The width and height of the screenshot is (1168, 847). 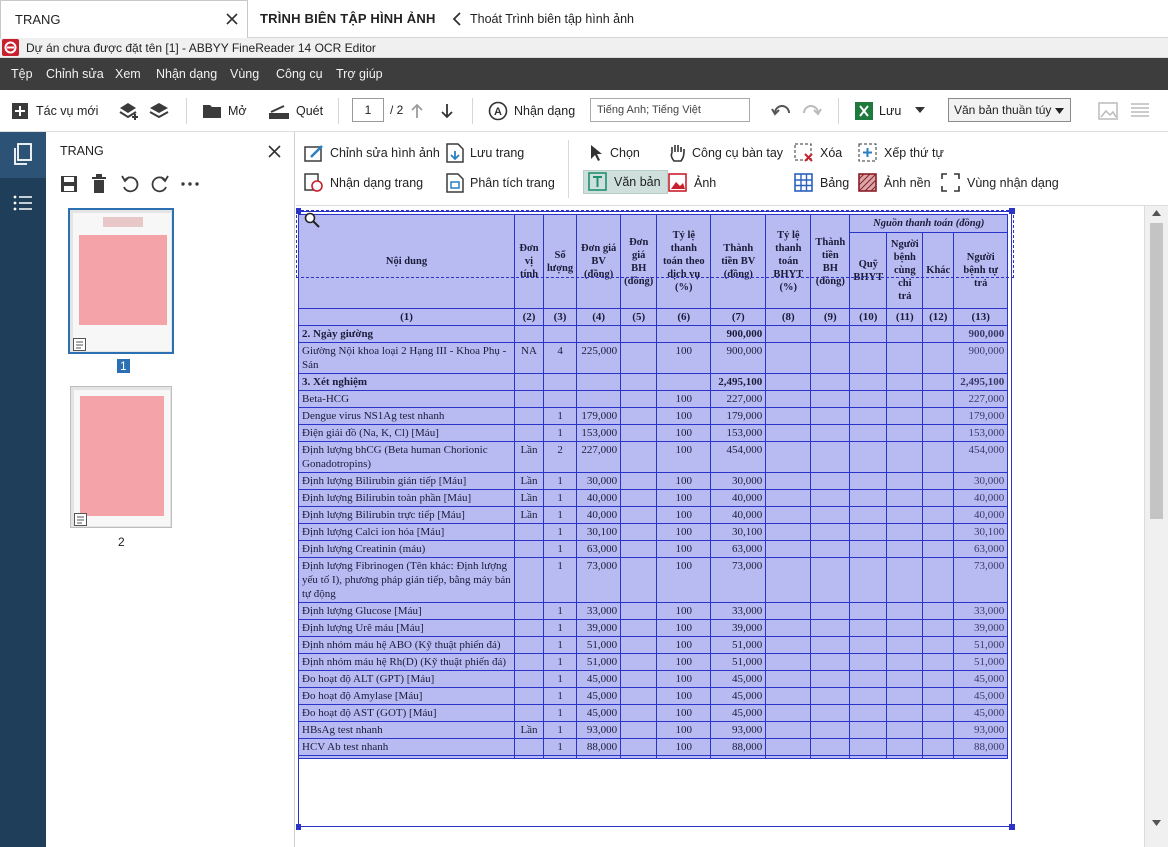 I want to click on cell-patient-pays: 33,000, so click(x=981, y=611).